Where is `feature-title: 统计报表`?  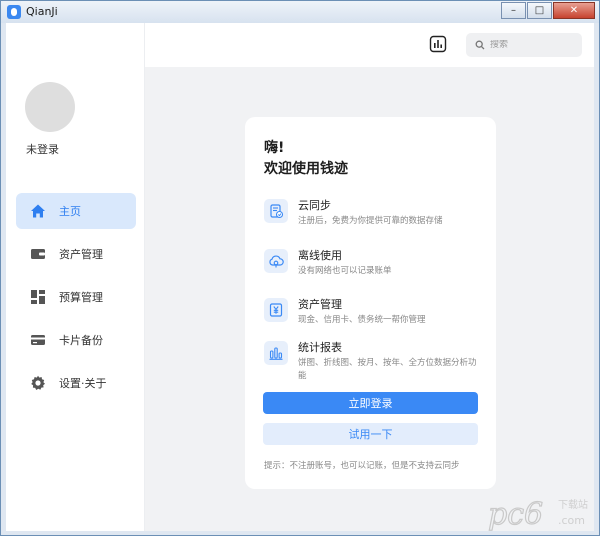 feature-title: 统计报表 is located at coordinates (320, 347).